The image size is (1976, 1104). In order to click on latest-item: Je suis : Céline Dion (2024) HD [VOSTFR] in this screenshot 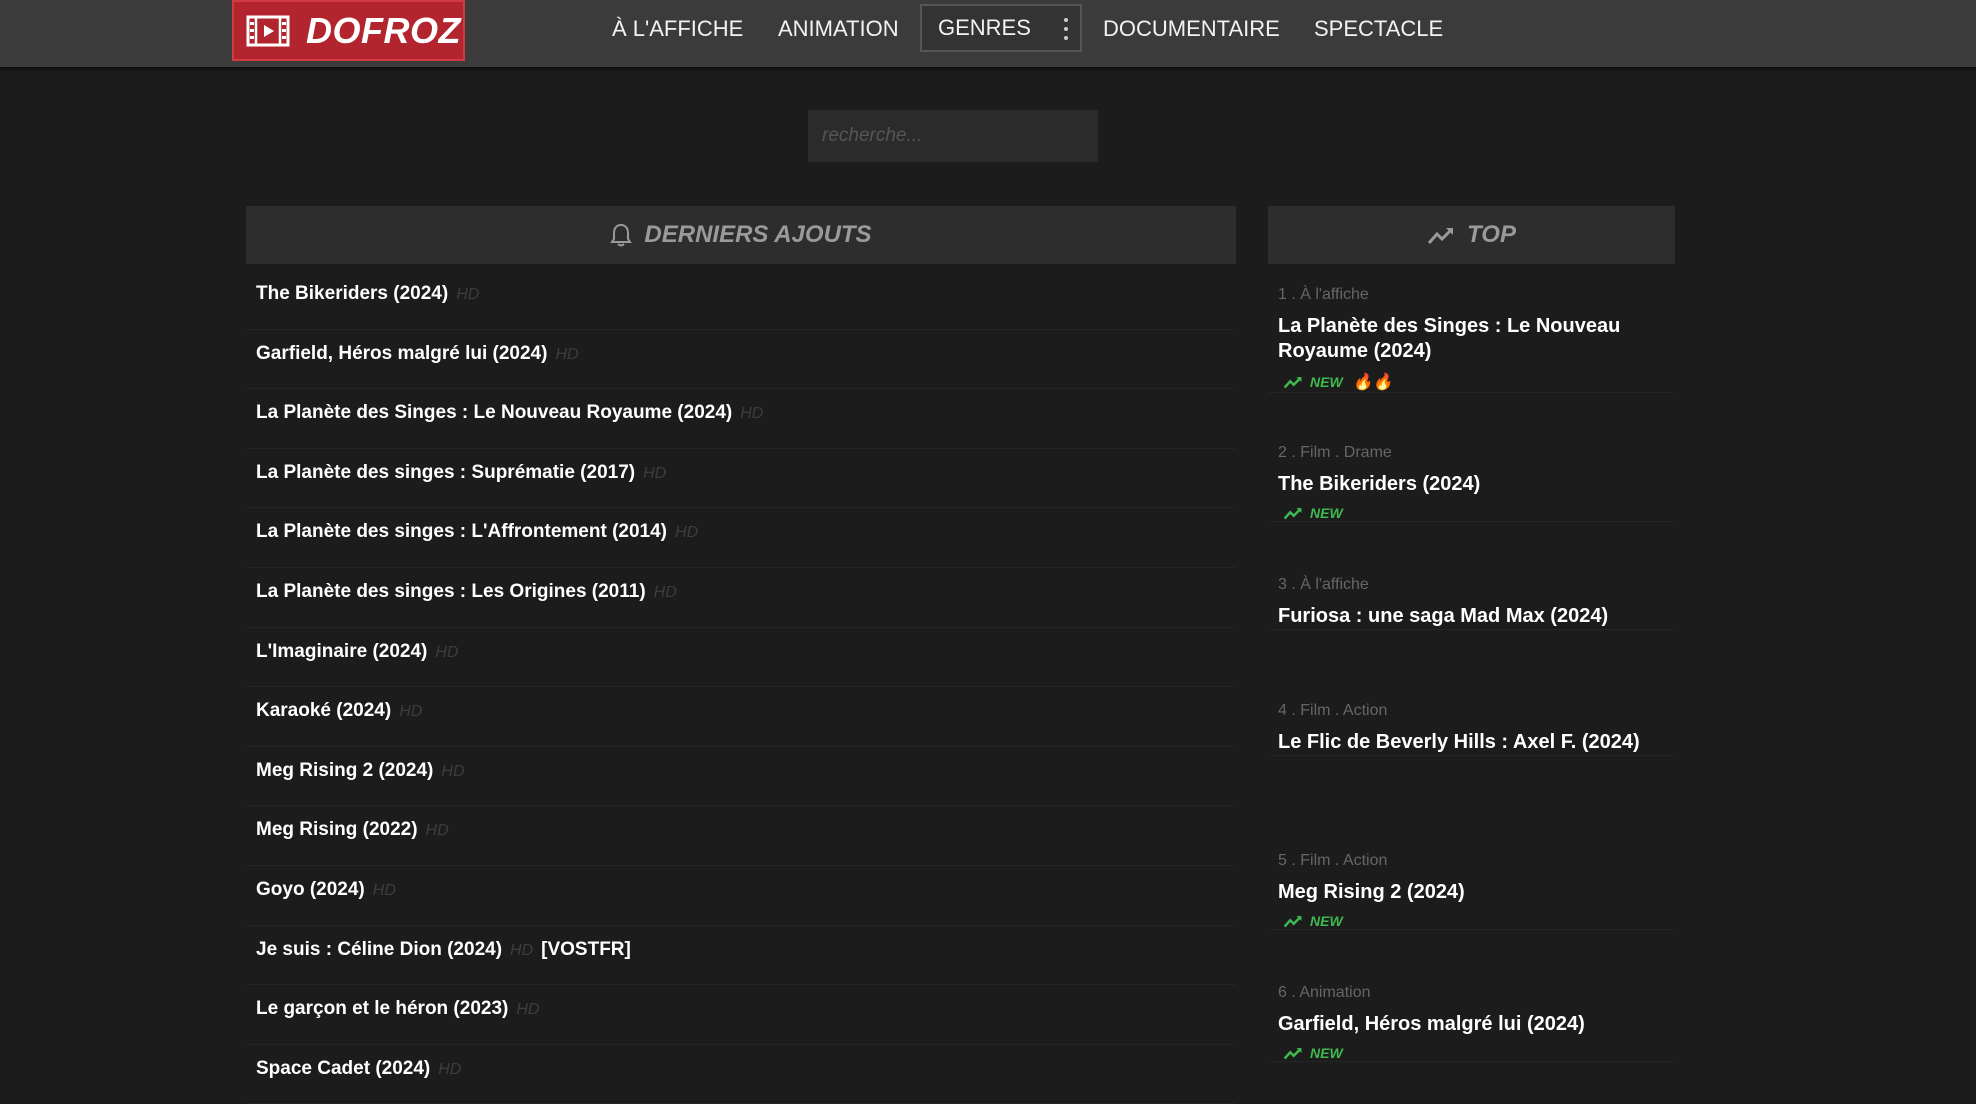, I will do `click(741, 956)`.